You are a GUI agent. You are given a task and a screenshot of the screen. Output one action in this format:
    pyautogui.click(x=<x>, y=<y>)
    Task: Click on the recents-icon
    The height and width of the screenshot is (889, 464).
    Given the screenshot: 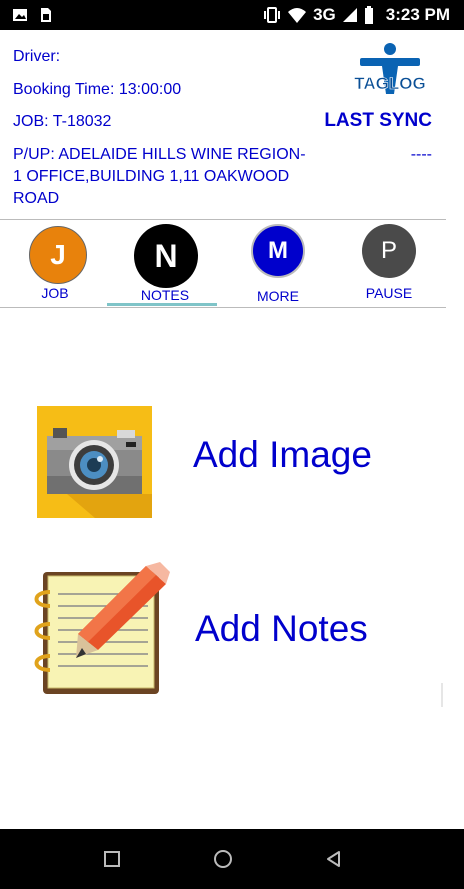 What is the action you would take?
    pyautogui.click(x=112, y=859)
    